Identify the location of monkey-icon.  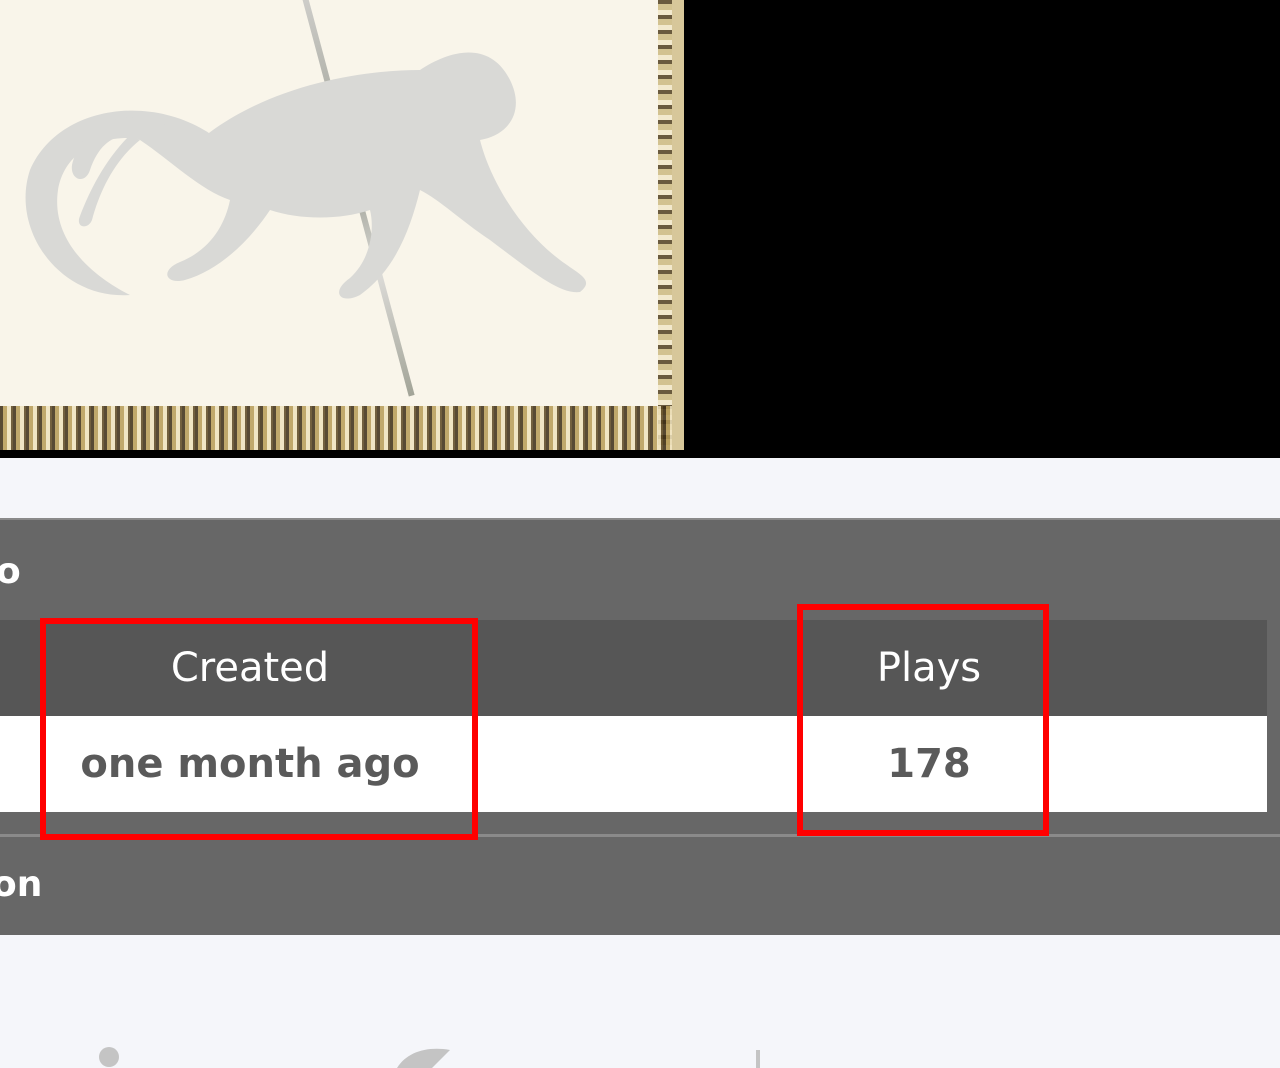
(306, 175).